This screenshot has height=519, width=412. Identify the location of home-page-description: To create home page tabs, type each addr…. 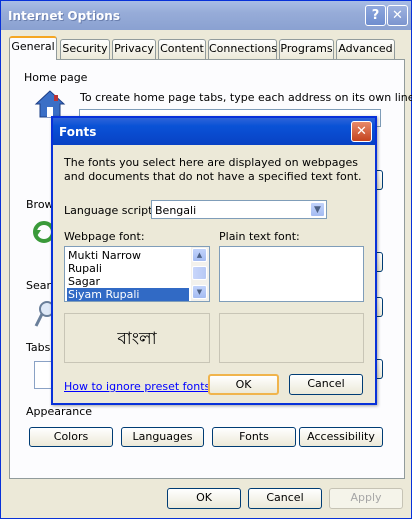
(246, 97).